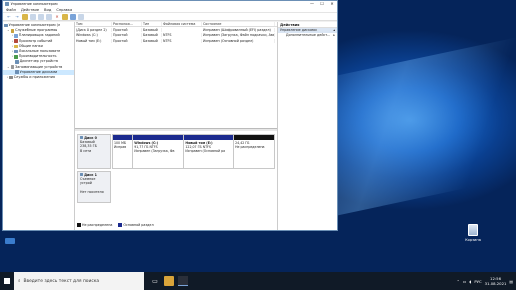  I want to click on menu-help: Справка, so click(64, 10).